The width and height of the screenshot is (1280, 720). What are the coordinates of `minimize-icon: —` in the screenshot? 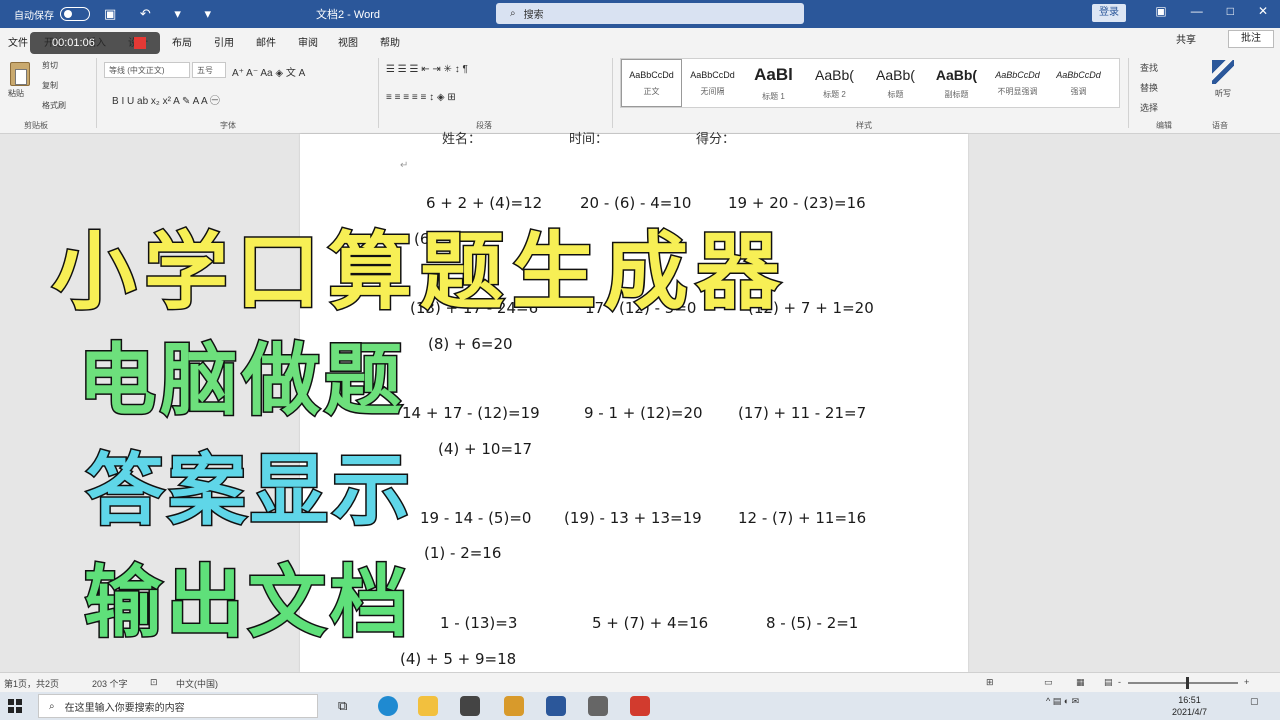 It's located at (1197, 11).